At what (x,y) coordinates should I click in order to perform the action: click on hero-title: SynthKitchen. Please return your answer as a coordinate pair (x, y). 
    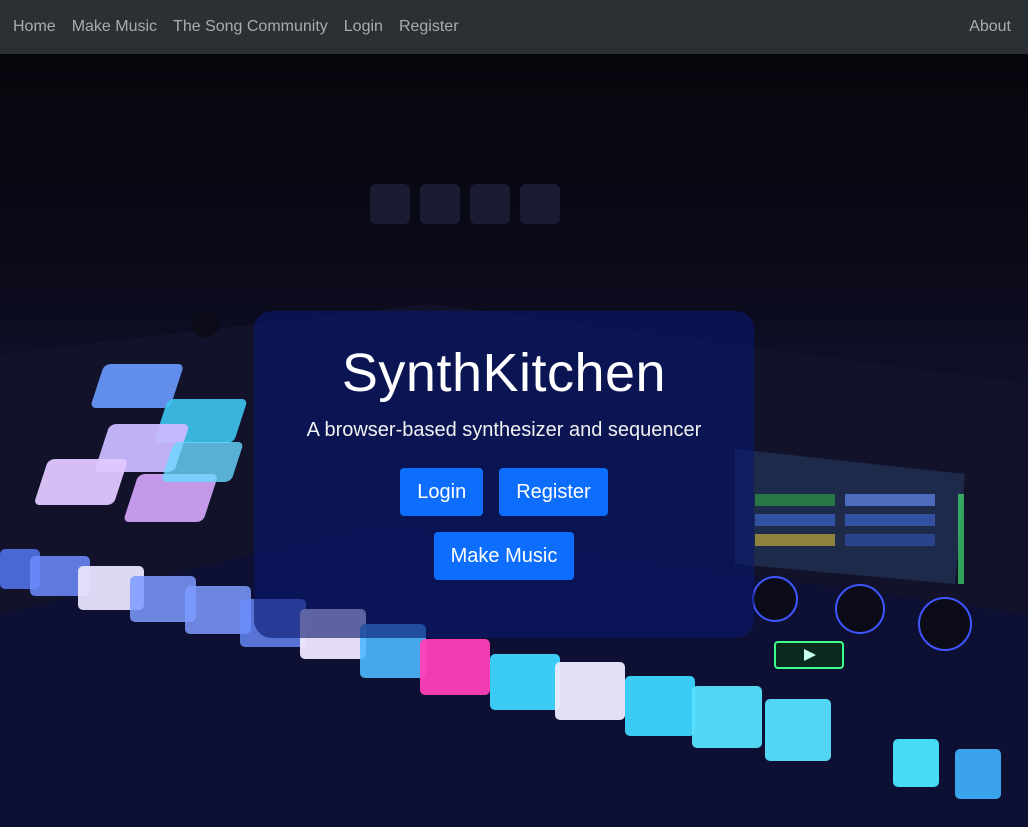
    Looking at the image, I should click on (504, 373).